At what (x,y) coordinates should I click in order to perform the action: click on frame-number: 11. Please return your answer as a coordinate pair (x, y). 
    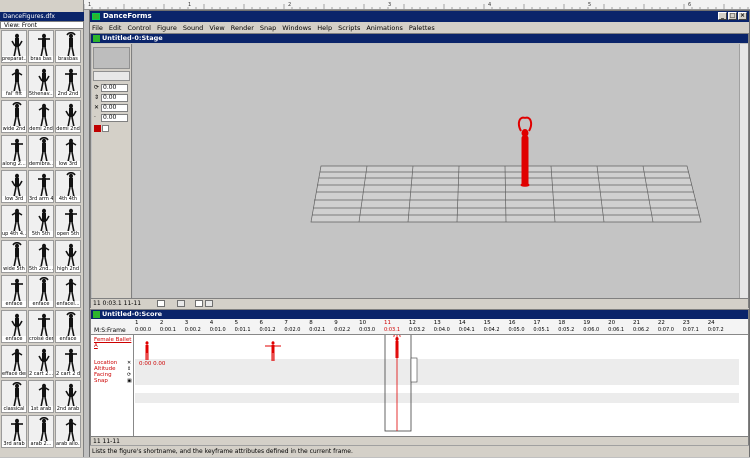
    Looking at the image, I should click on (387, 323).